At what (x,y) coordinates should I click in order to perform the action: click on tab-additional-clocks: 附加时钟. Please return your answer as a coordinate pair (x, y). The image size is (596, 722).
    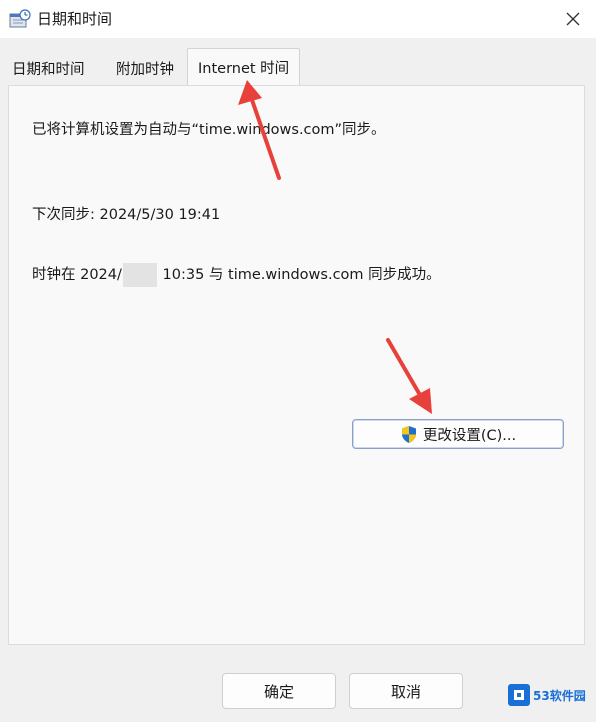
    Looking at the image, I should click on (145, 68).